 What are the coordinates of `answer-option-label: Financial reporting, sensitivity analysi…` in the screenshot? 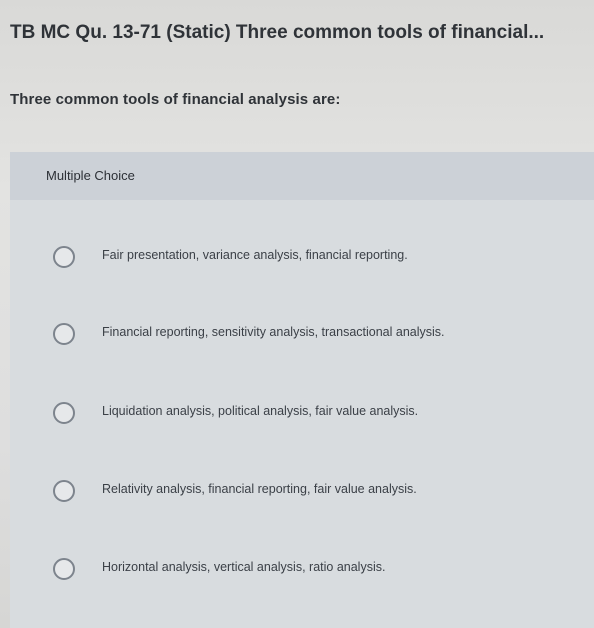 It's located at (273, 332).